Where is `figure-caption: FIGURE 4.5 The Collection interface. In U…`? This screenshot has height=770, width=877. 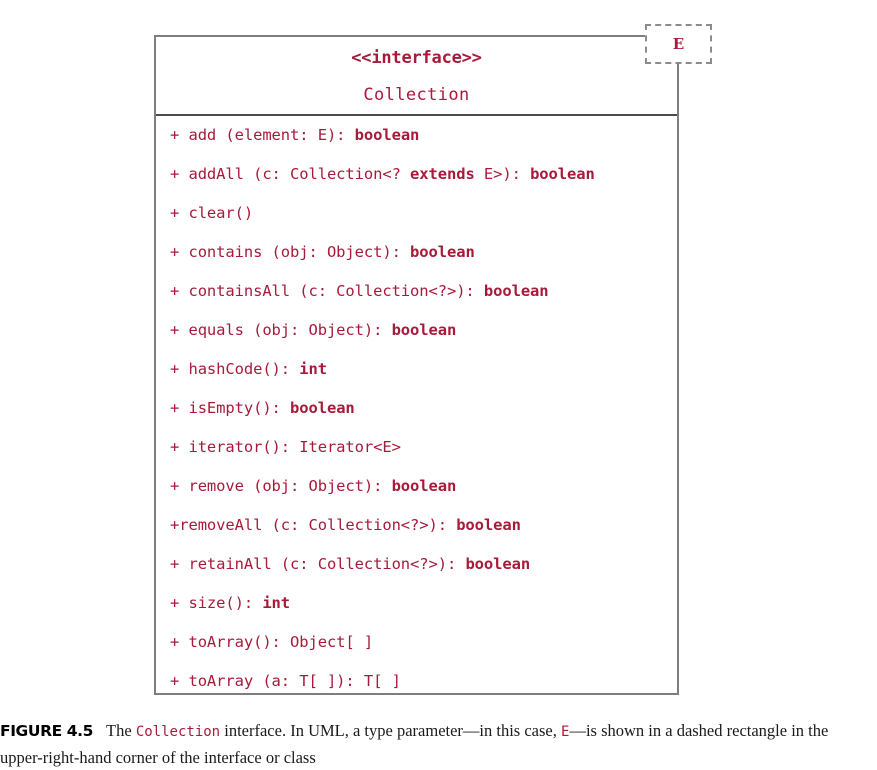
figure-caption: FIGURE 4.5 The Collection interface. In U… is located at coordinates (436, 744).